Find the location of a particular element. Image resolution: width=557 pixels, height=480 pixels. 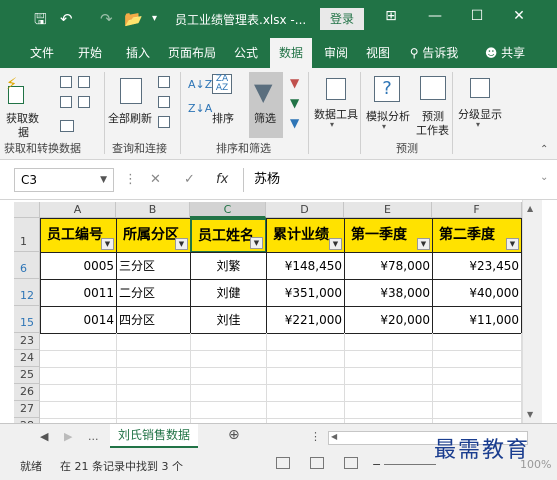

advanced-filter-icon: ▼ is located at coordinates (294, 123).